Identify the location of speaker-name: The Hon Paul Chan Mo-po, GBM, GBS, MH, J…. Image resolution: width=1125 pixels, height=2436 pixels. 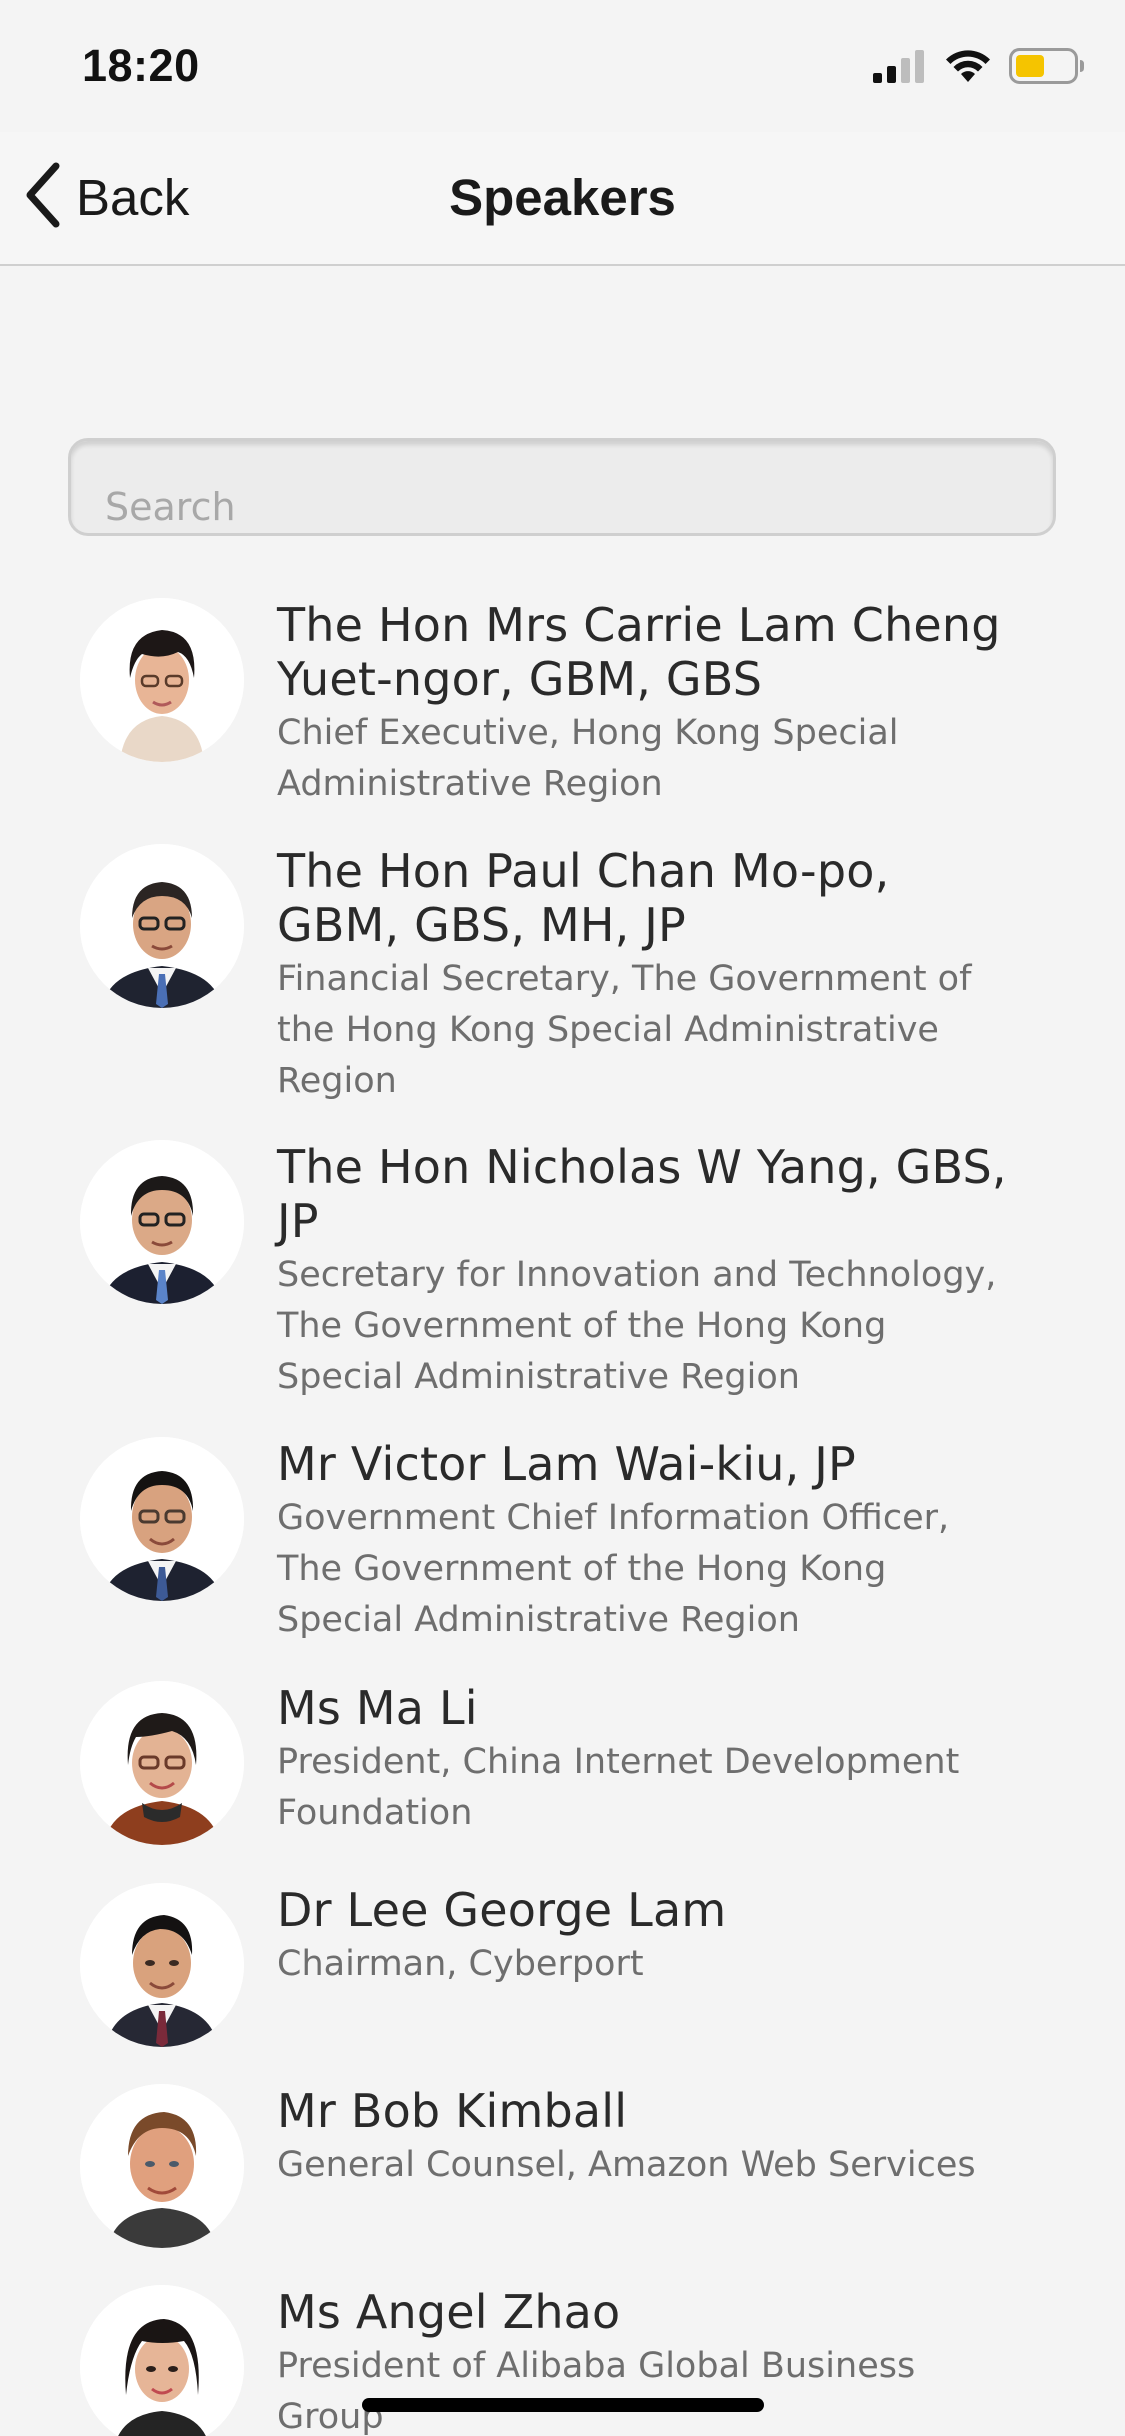
(583, 898).